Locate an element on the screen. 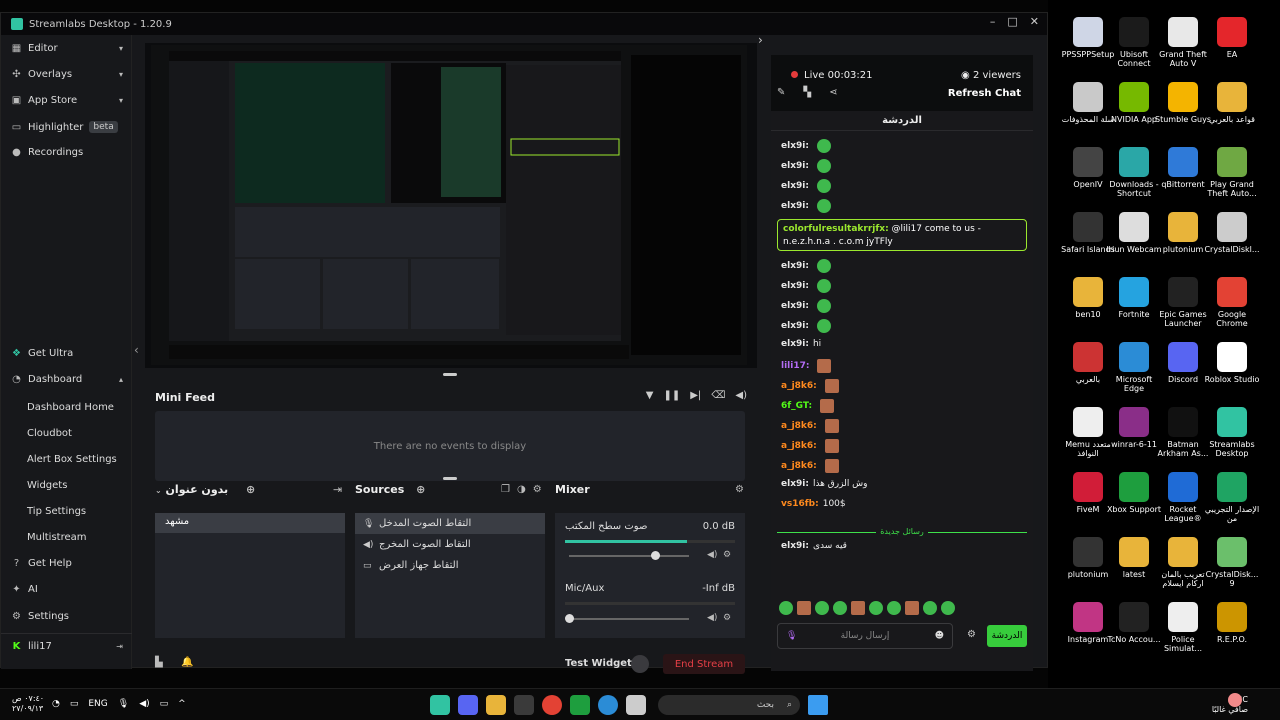  sidebar-item-highlighter: ▭ Highlighter beta is located at coordinates (67, 127).